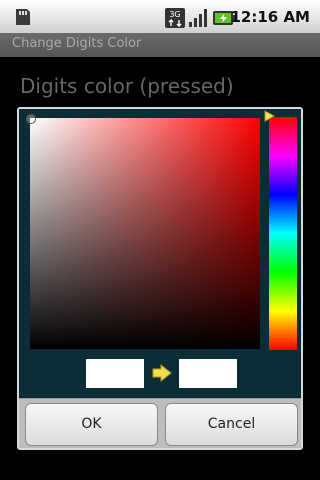 The width and height of the screenshot is (320, 480). I want to click on signal-icon, so click(198, 18).